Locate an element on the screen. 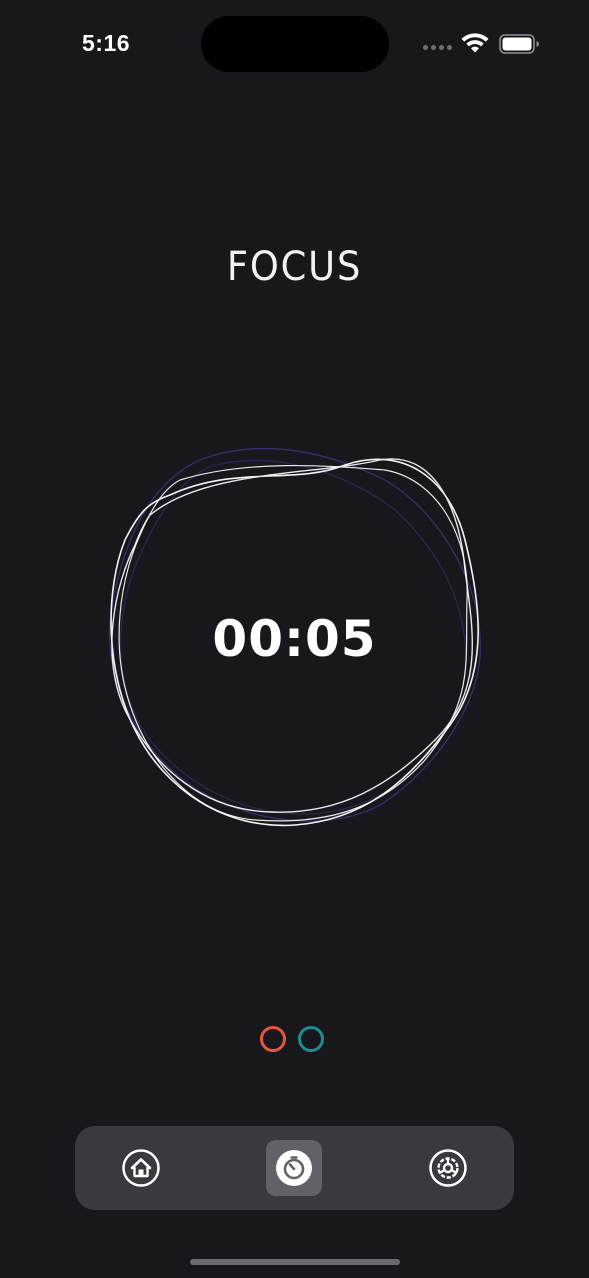 This screenshot has height=1278, width=589. tab-home is located at coordinates (141, 1168).